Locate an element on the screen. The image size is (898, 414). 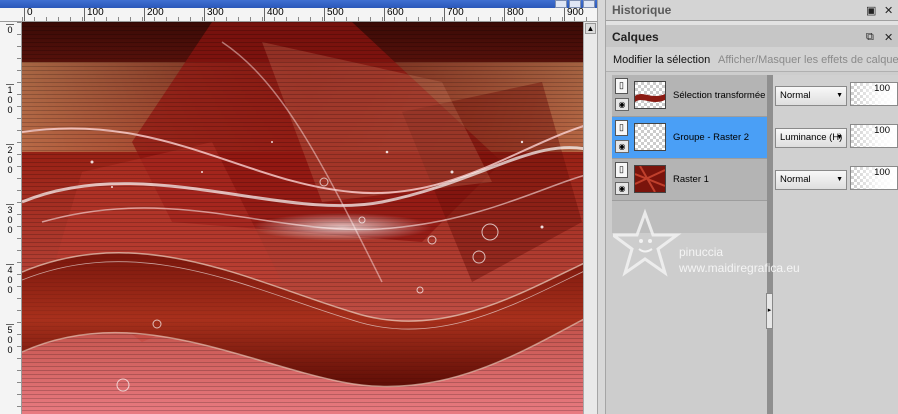
vertical-ruler: 0 100 200 300 400 500 is located at coordinates (11, 218).